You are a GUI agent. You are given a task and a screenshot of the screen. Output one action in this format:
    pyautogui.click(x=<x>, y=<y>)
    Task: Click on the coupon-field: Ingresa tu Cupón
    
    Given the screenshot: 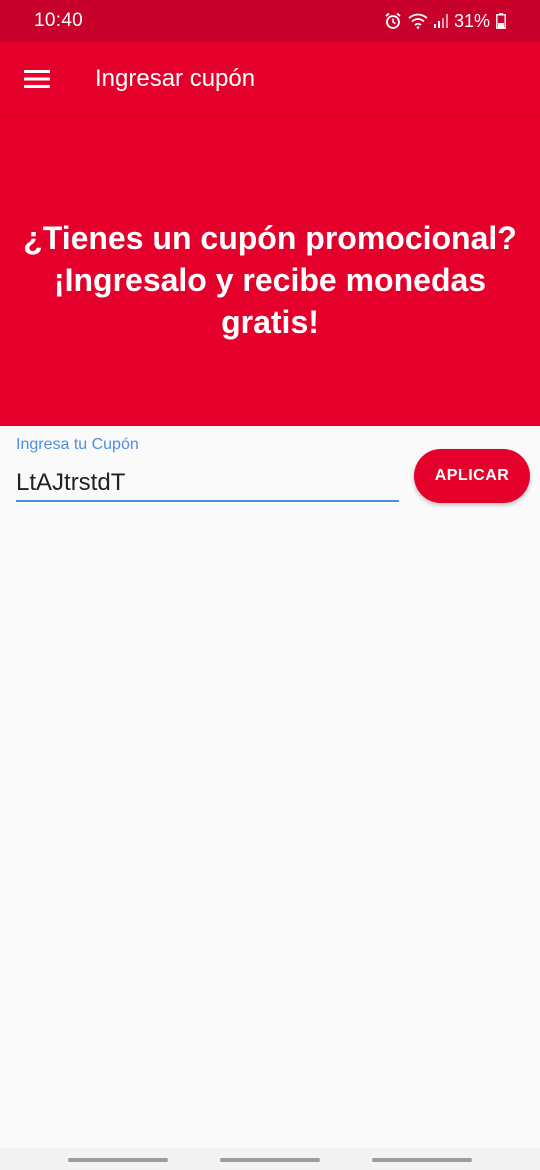 What is the action you would take?
    pyautogui.click(x=207, y=472)
    